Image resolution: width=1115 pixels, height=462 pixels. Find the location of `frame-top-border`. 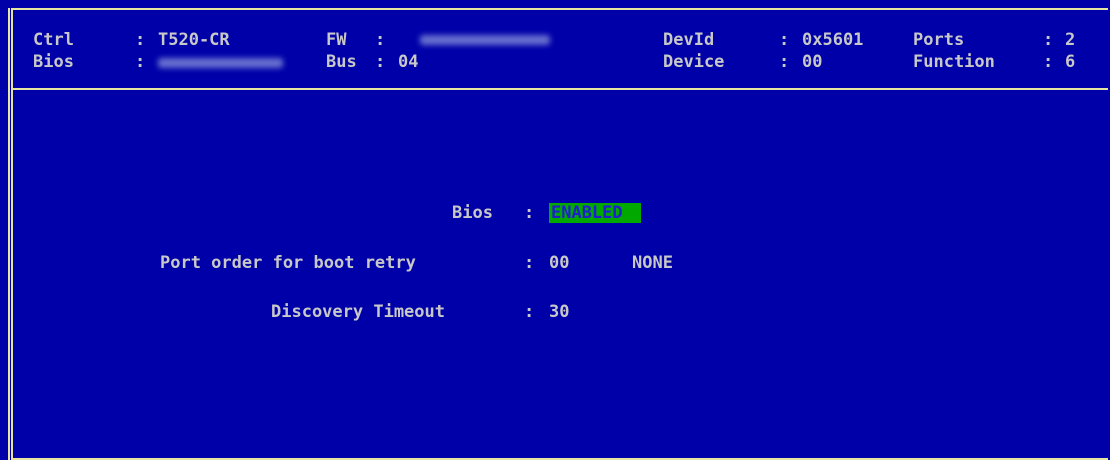

frame-top-border is located at coordinates (559, 9).